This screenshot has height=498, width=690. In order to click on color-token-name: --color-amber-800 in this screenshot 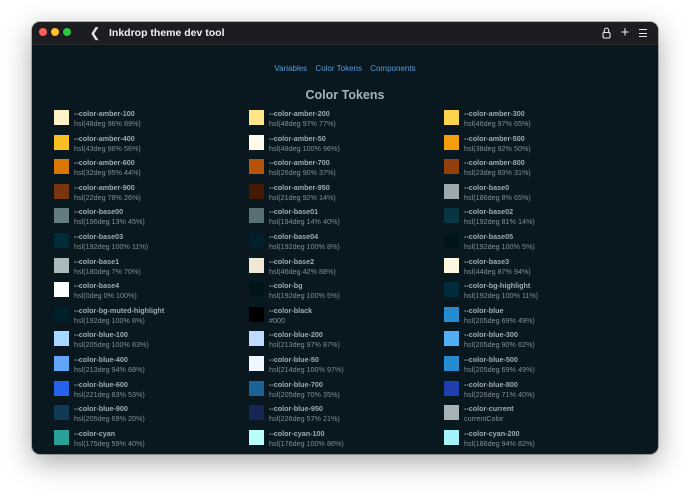, I will do `click(494, 163)`.